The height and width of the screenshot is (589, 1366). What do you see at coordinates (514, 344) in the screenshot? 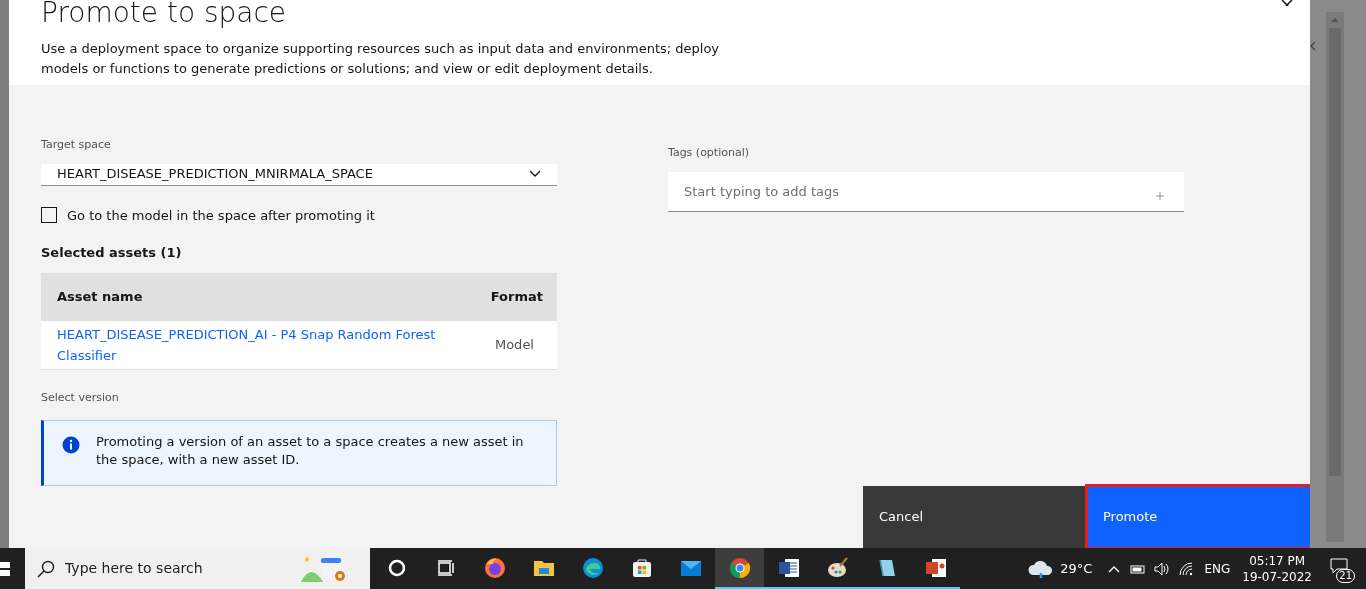
I see `table-cell-text: Model` at bounding box center [514, 344].